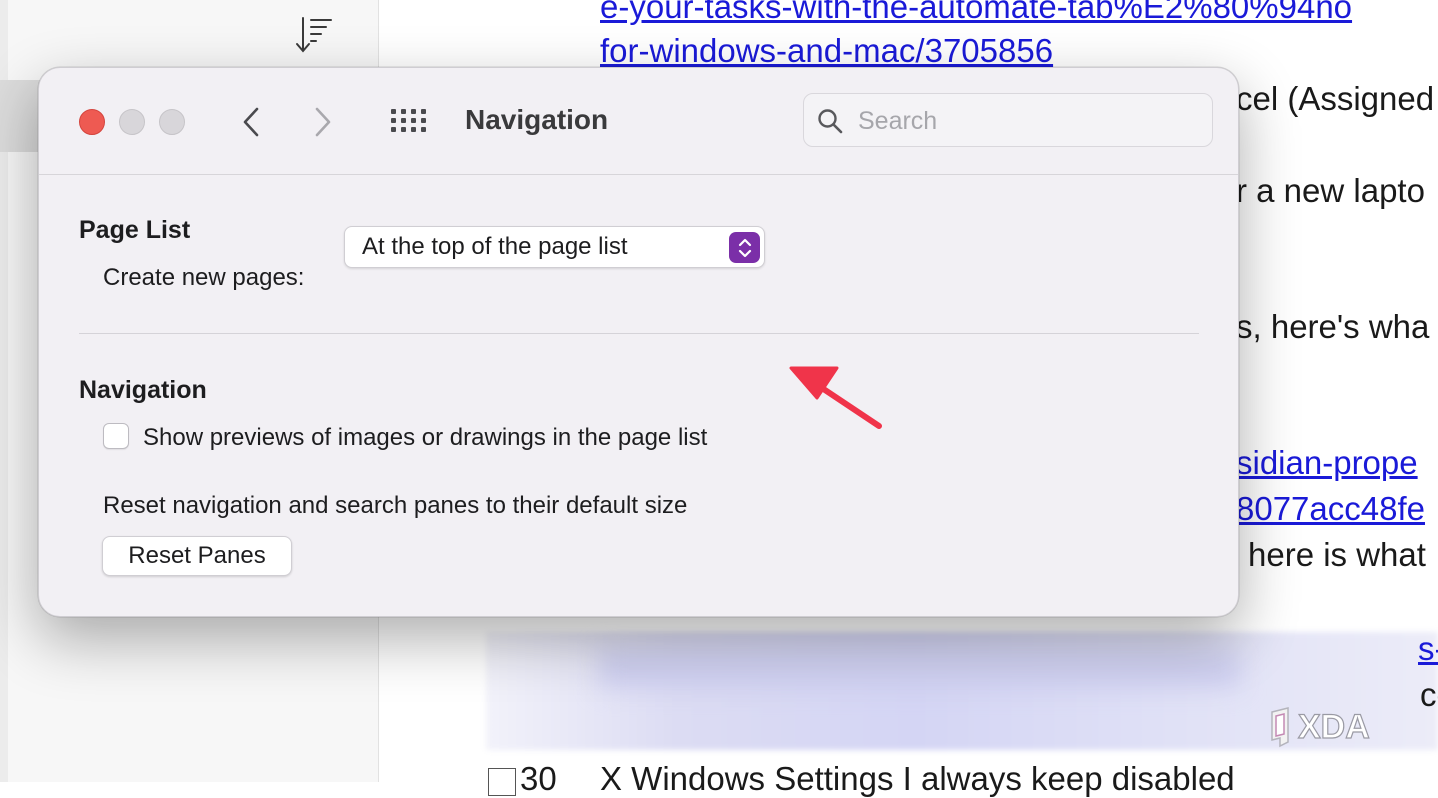  I want to click on dialog-titlebar: Navigation, so click(638, 121).